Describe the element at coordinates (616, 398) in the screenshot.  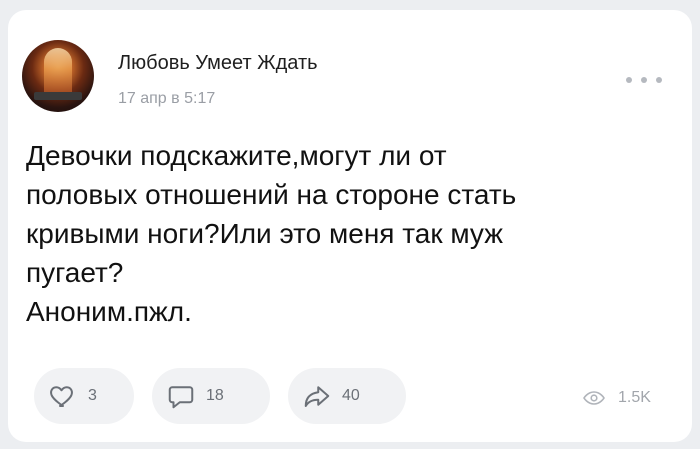
I see `views-counter: 1.5K` at that location.